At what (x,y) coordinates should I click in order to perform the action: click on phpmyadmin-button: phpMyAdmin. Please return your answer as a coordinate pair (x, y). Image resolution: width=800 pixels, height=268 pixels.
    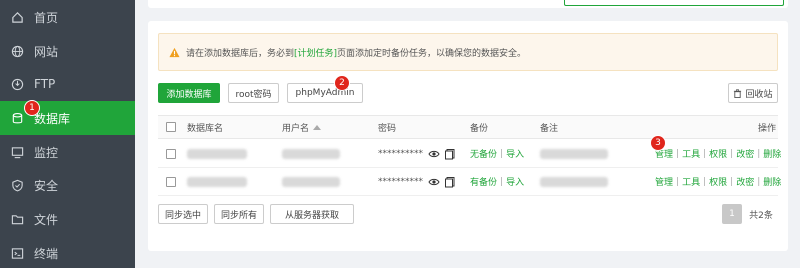
    Looking at the image, I should click on (325, 93).